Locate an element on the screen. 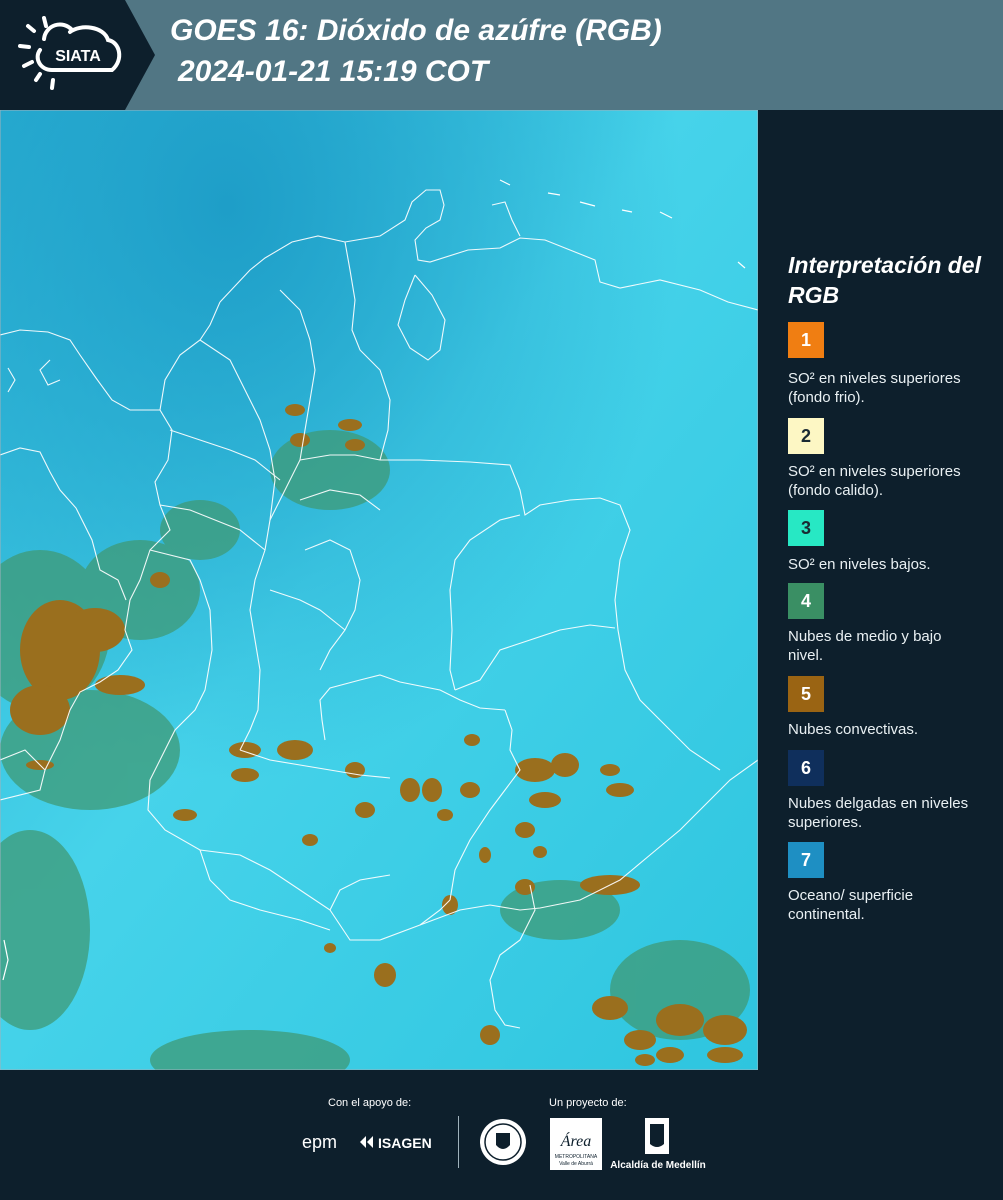  svg-text: Valle de Aburrá is located at coordinates (576, 1164).